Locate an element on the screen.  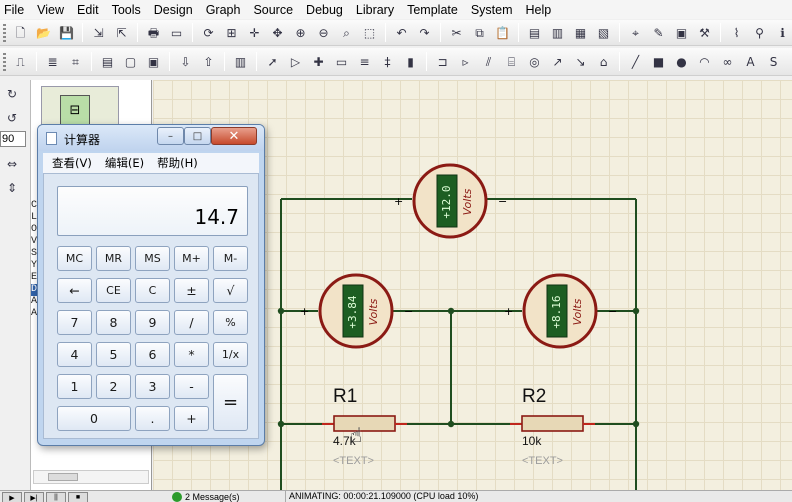
menu-edit: Edit is located at coordinates (88, 10).